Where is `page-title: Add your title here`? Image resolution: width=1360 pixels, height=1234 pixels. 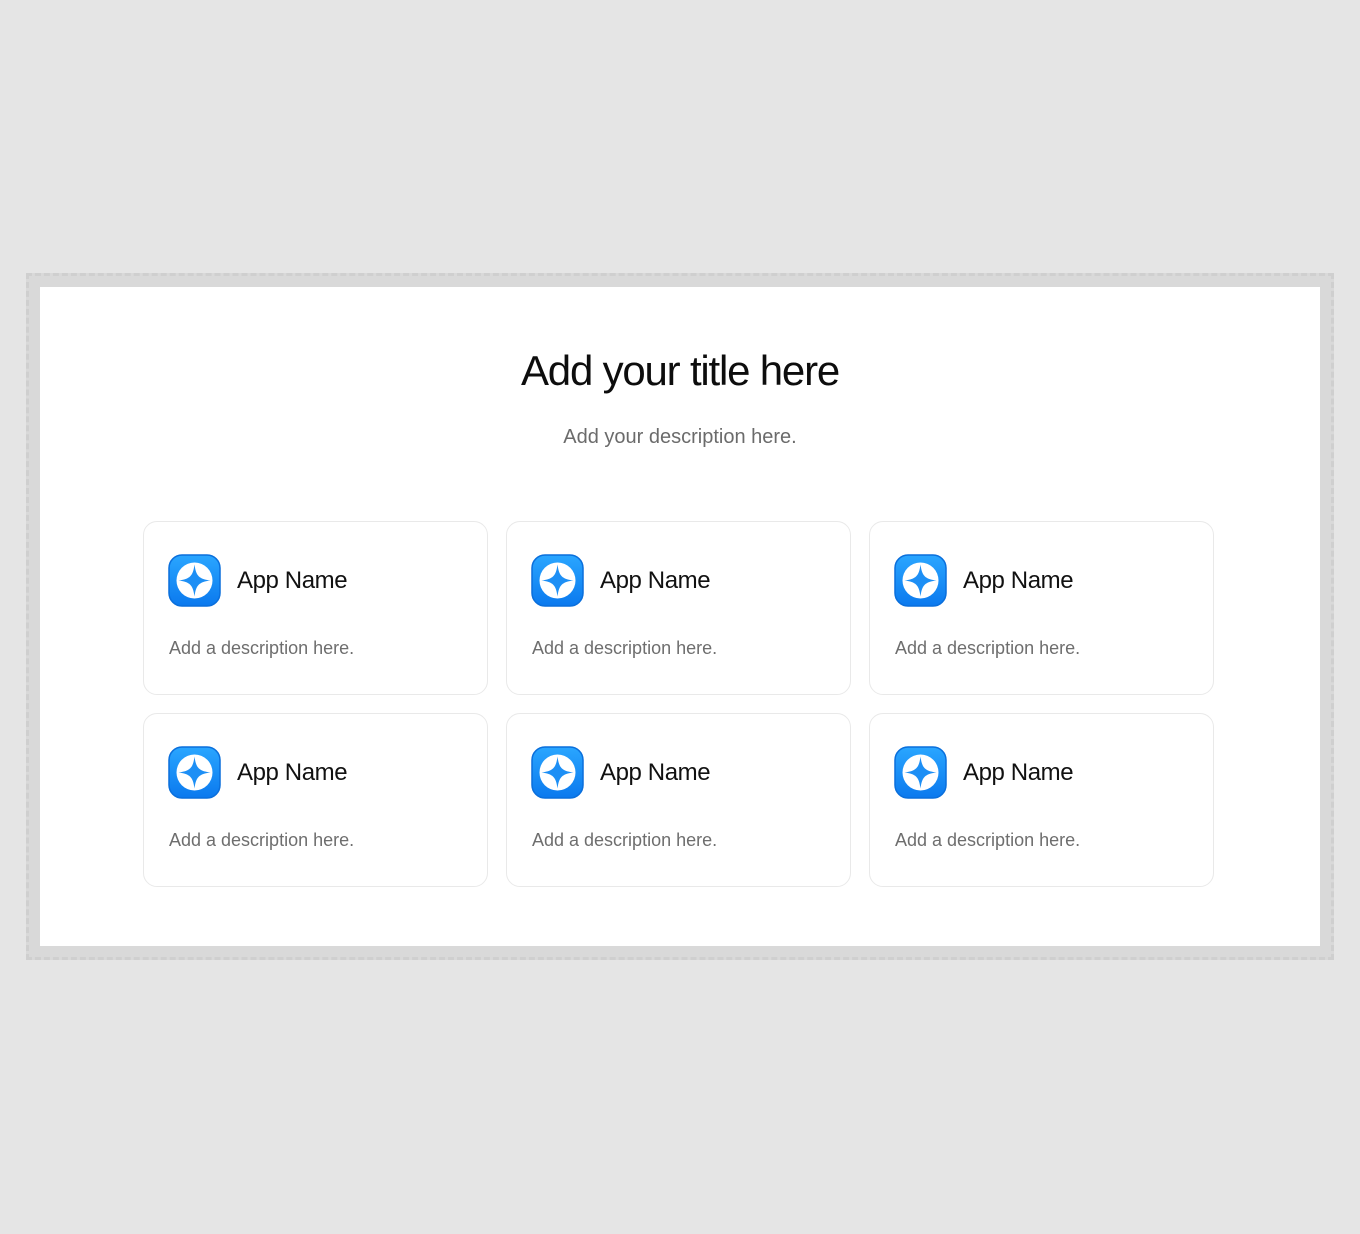
page-title: Add your title here is located at coordinates (680, 370).